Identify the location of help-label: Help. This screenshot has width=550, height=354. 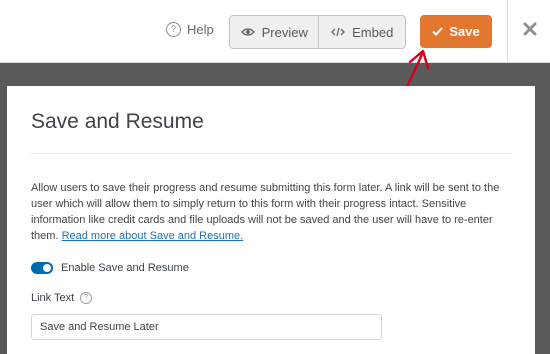
(200, 29).